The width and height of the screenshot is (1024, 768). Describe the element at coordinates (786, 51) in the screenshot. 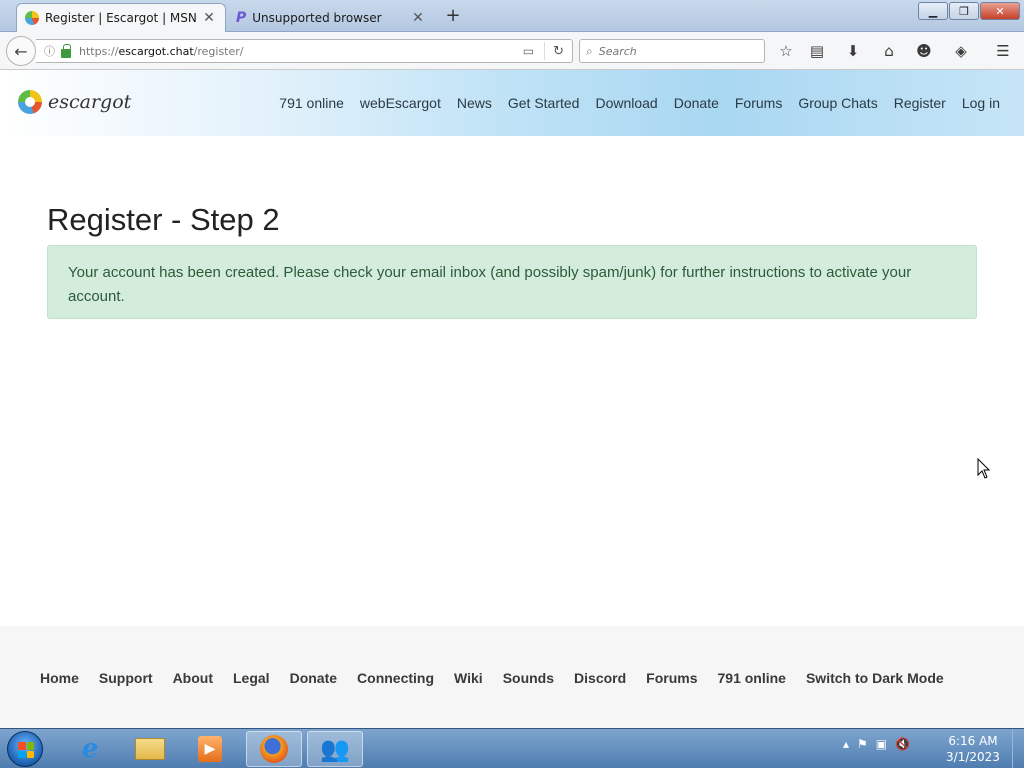

I see `bookmark-star-icon: ☆` at that location.